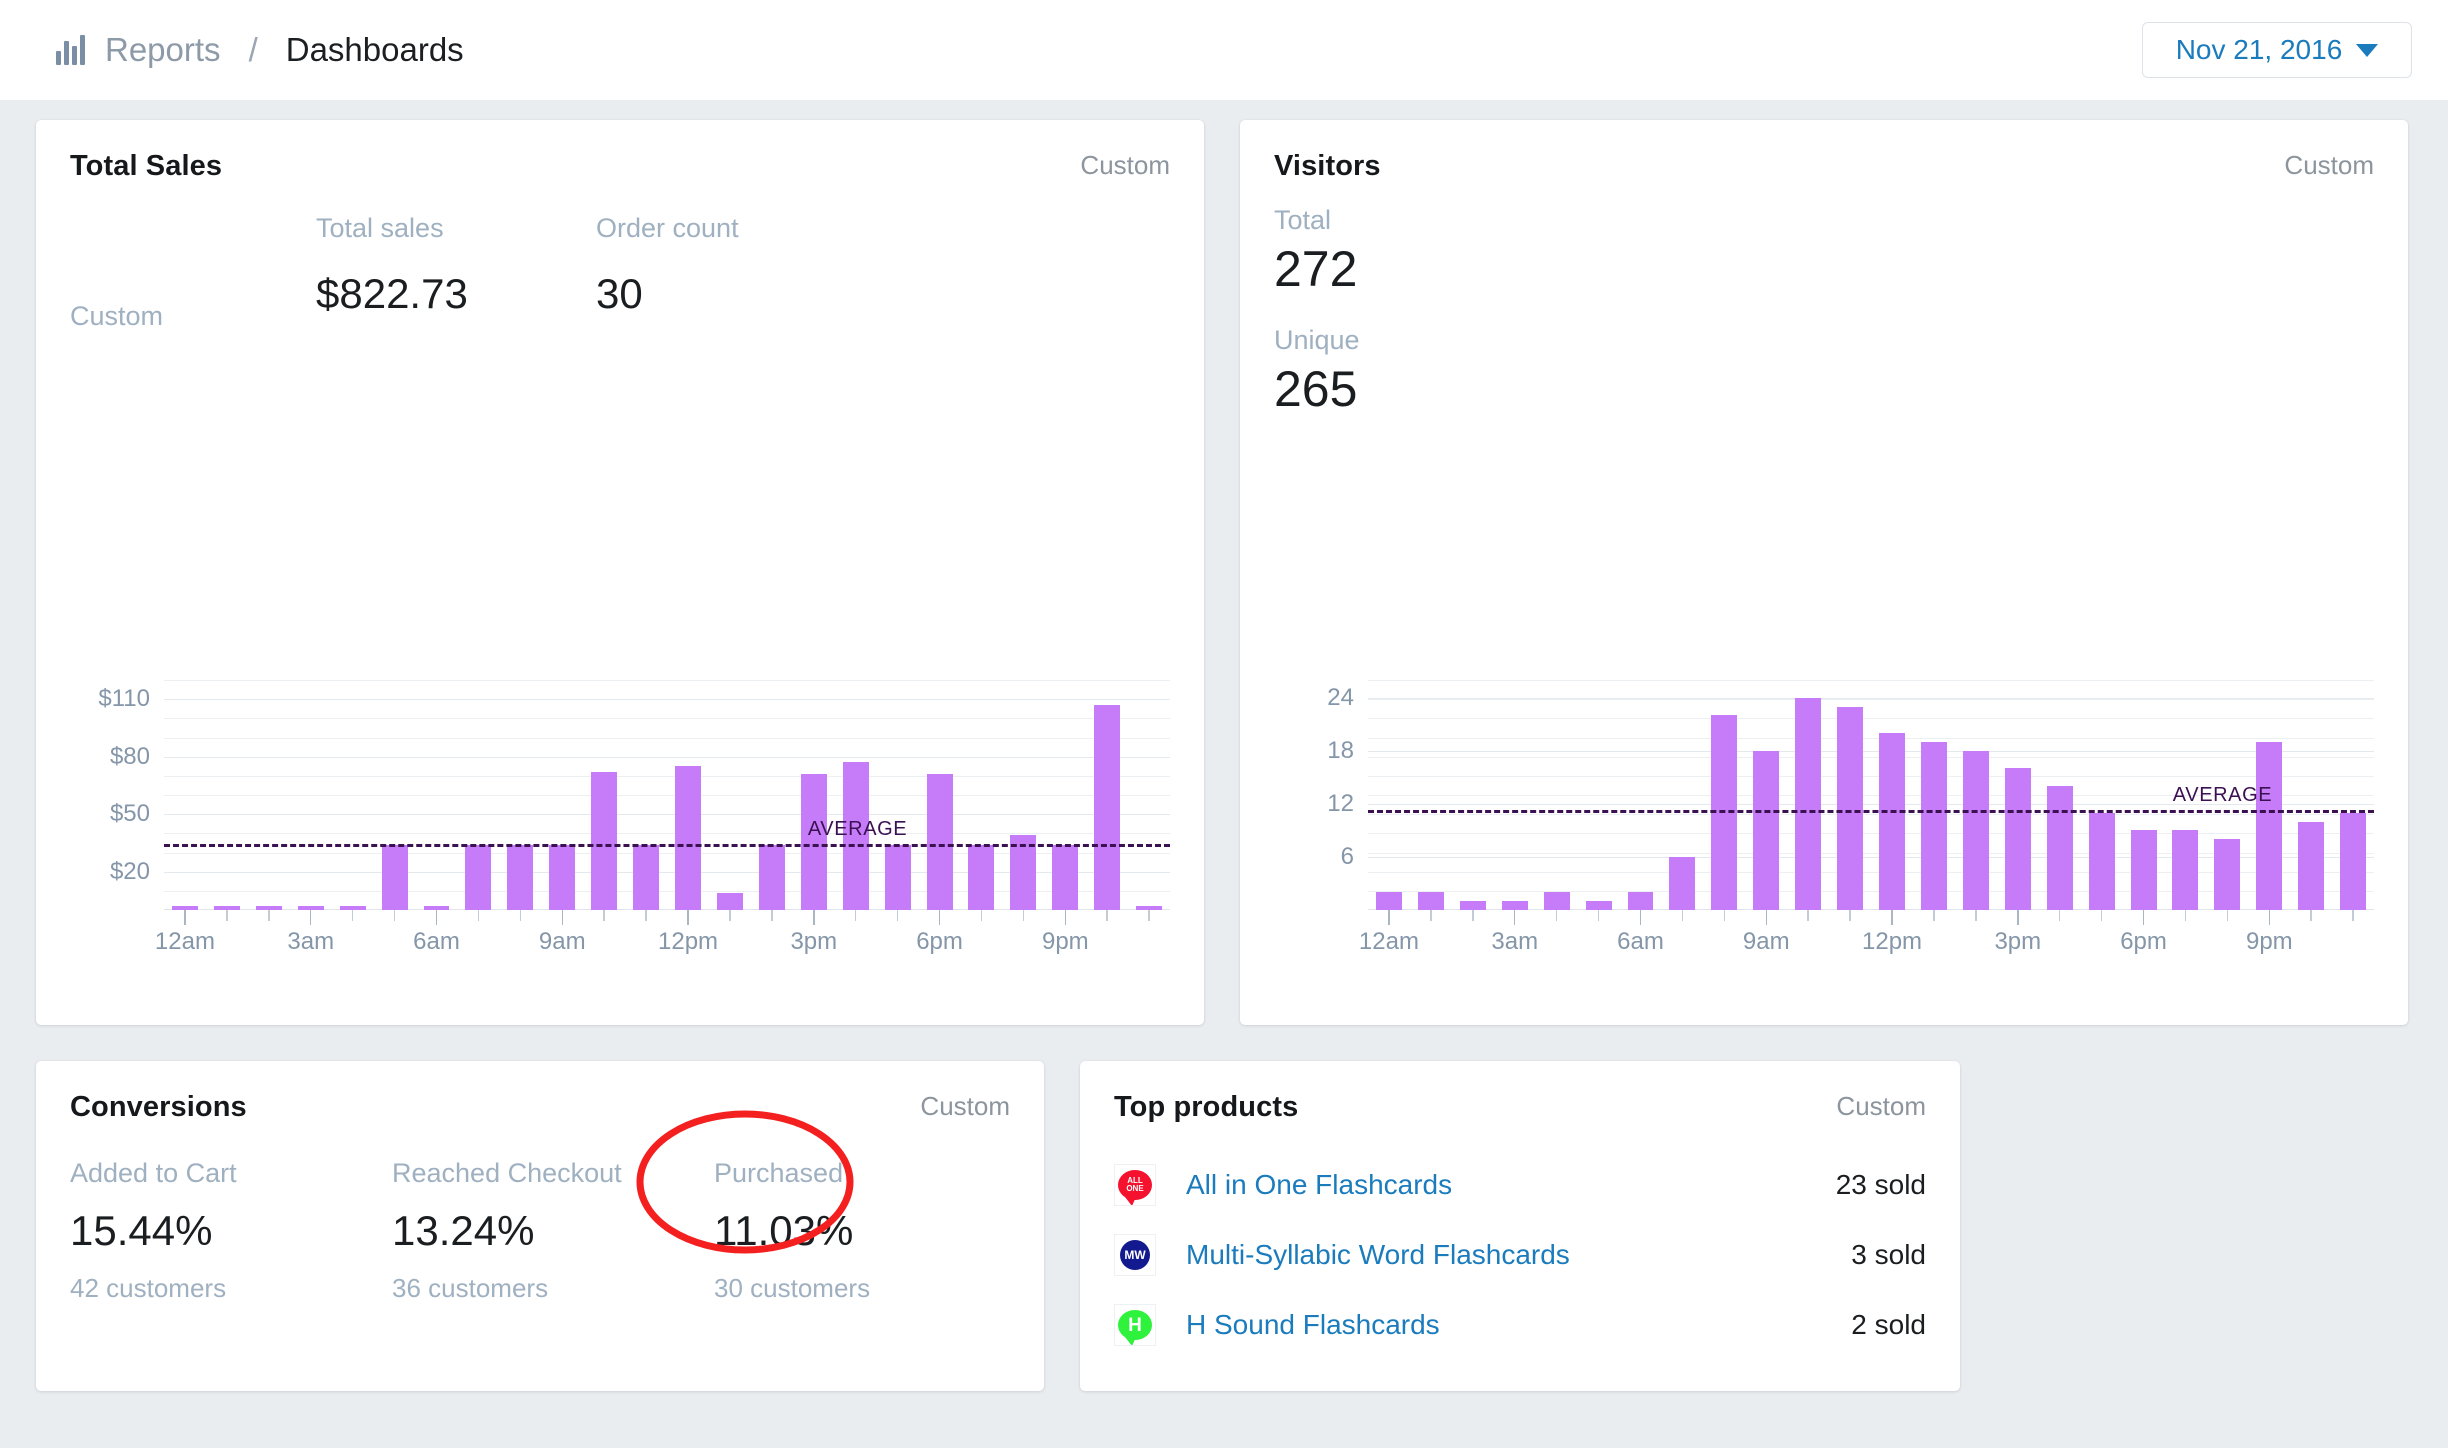 Image resolution: width=2448 pixels, height=1448 pixels. I want to click on product-name-link: Multi-Syllabic Word Flashcards, so click(1378, 1255).